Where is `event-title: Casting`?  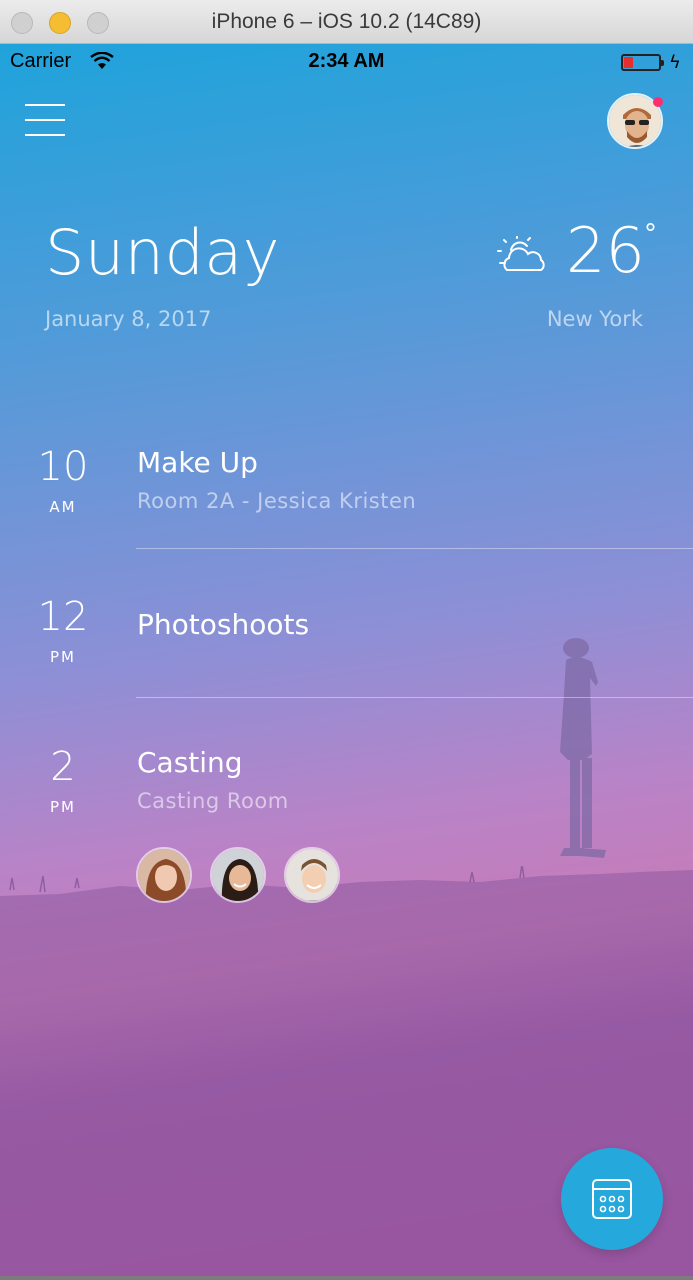
event-title: Casting is located at coordinates (190, 762).